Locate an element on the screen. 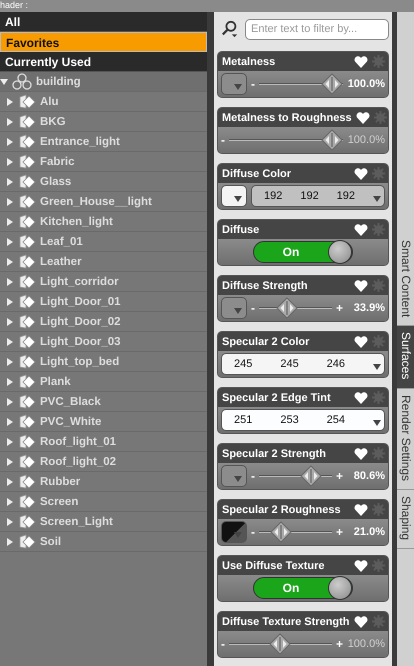 This screenshot has width=414, height=666. color-field: 245 245 246 is located at coordinates (303, 364).